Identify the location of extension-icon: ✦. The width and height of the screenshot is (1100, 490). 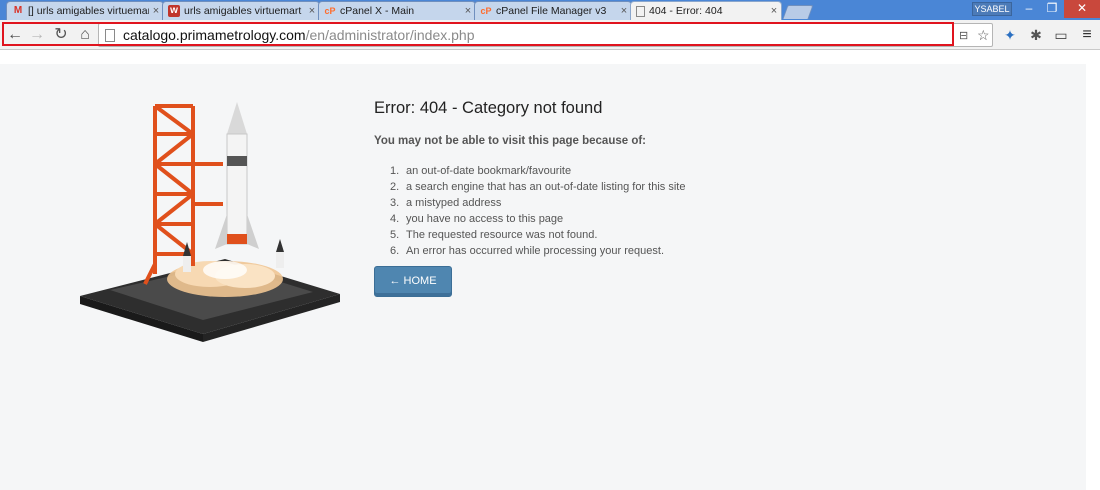
(1010, 35).